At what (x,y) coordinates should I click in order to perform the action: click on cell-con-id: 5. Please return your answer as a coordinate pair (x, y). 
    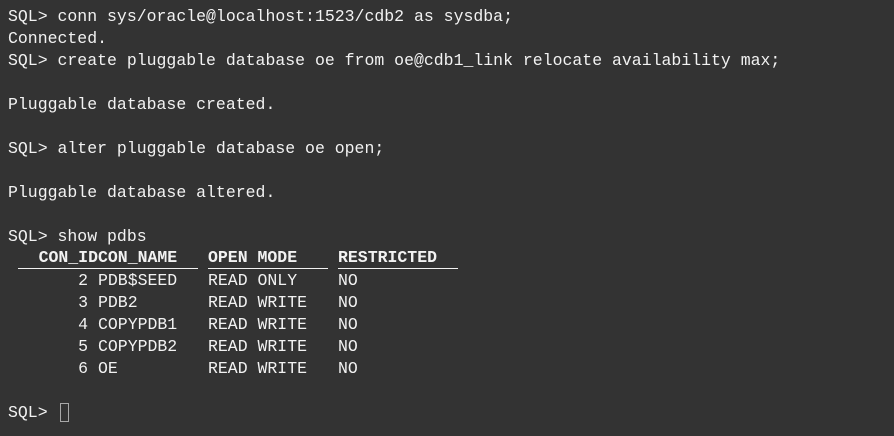
    Looking at the image, I should click on (83, 346).